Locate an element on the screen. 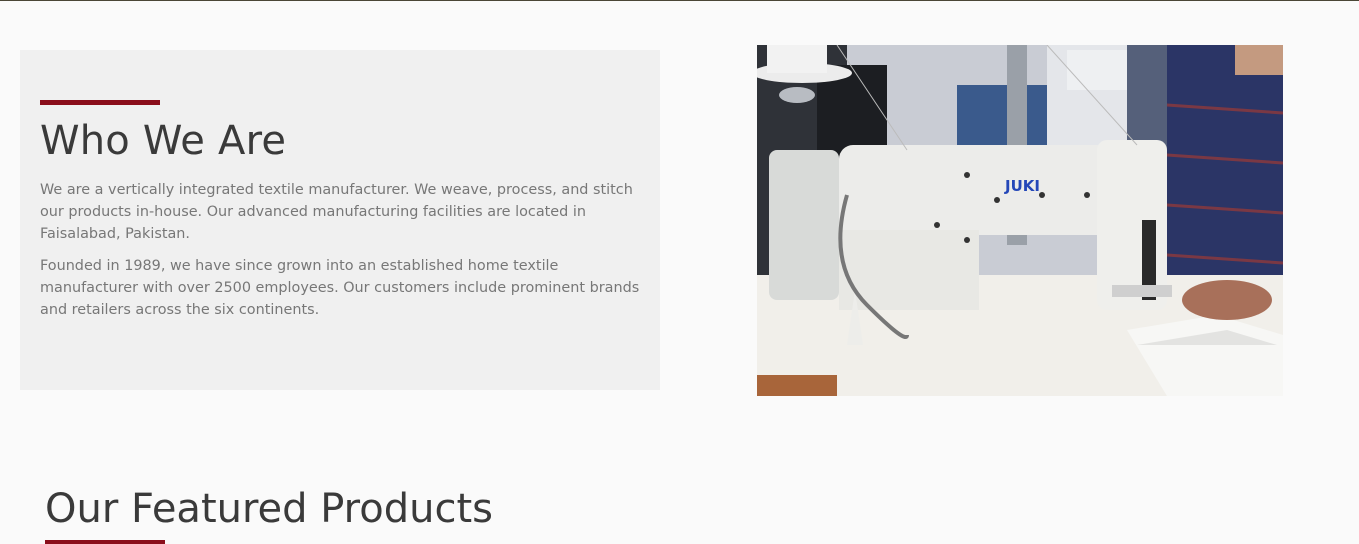 This screenshot has height=544, width=1359. featured-products-title: Our Featured Products is located at coordinates (269, 509).